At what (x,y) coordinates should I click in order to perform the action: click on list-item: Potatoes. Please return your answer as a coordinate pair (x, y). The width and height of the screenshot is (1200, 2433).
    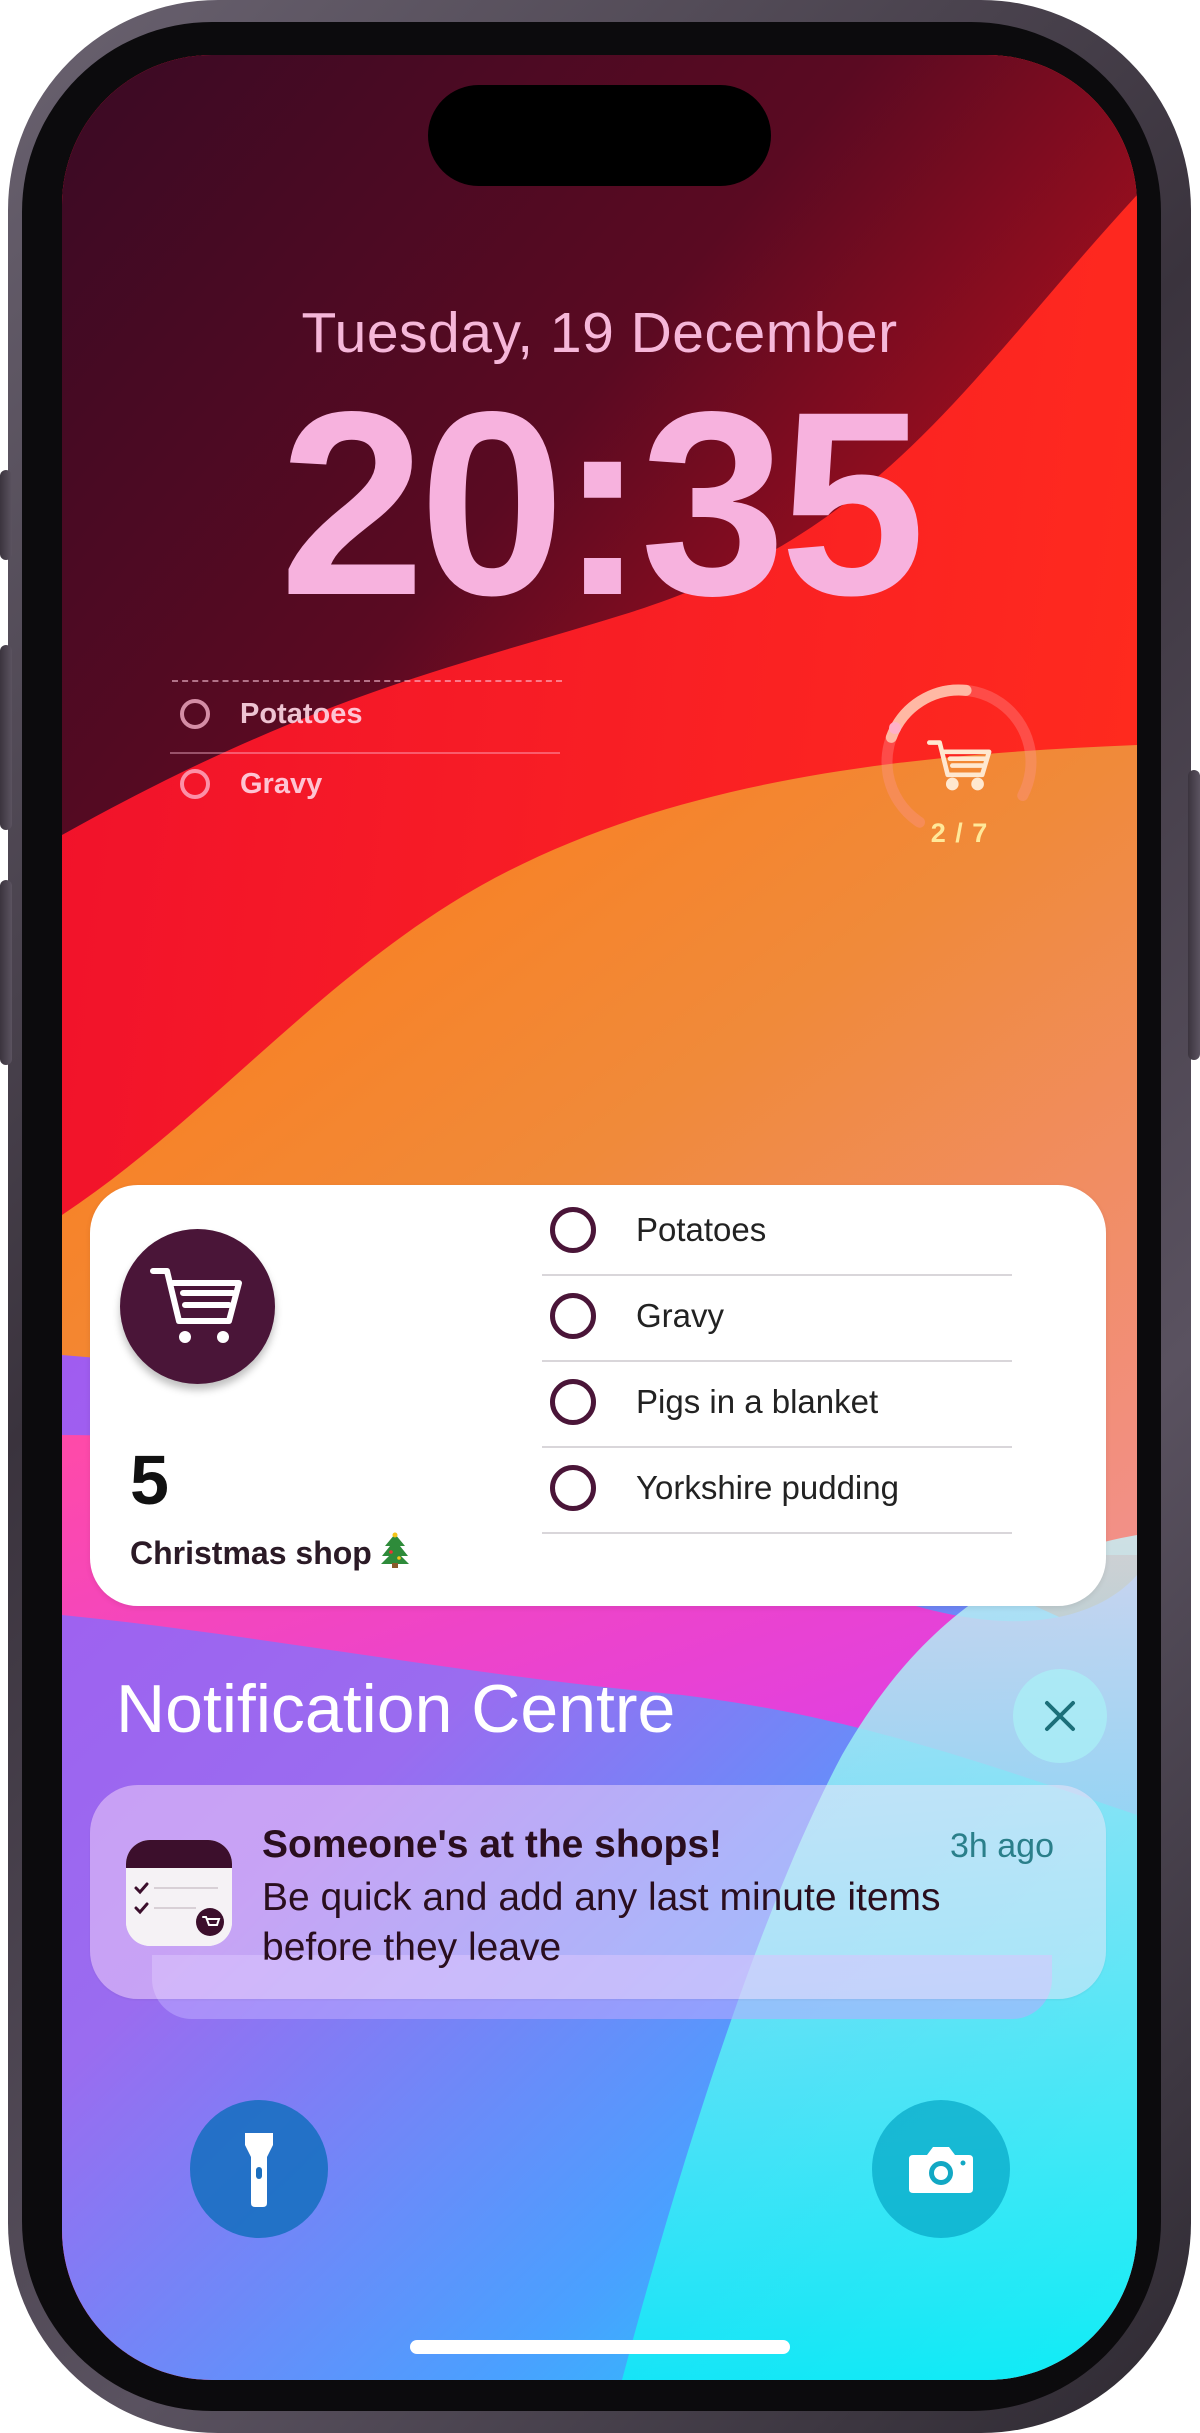
    Looking at the image, I should click on (777, 1230).